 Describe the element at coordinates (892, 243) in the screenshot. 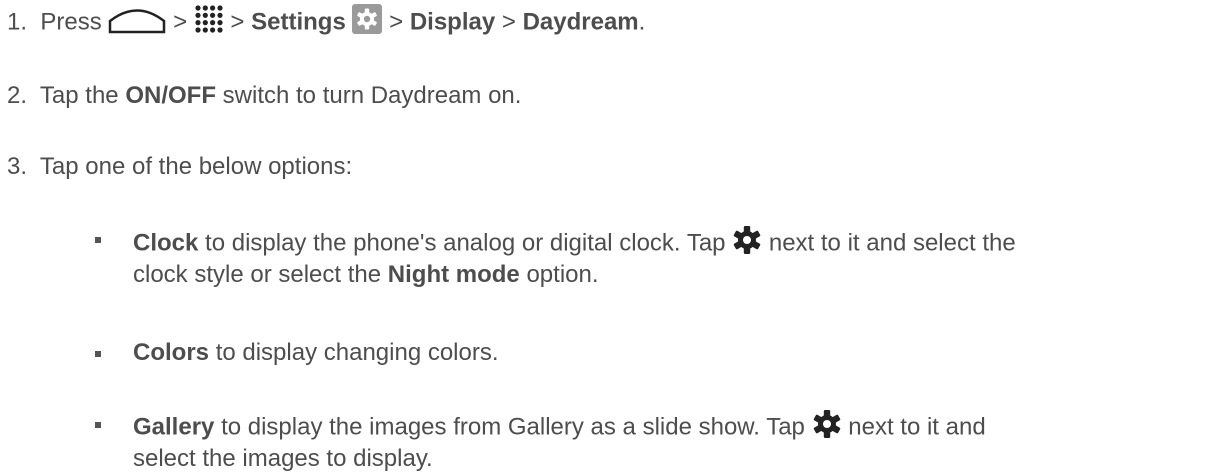

I see `option-text: next to it and select the` at that location.